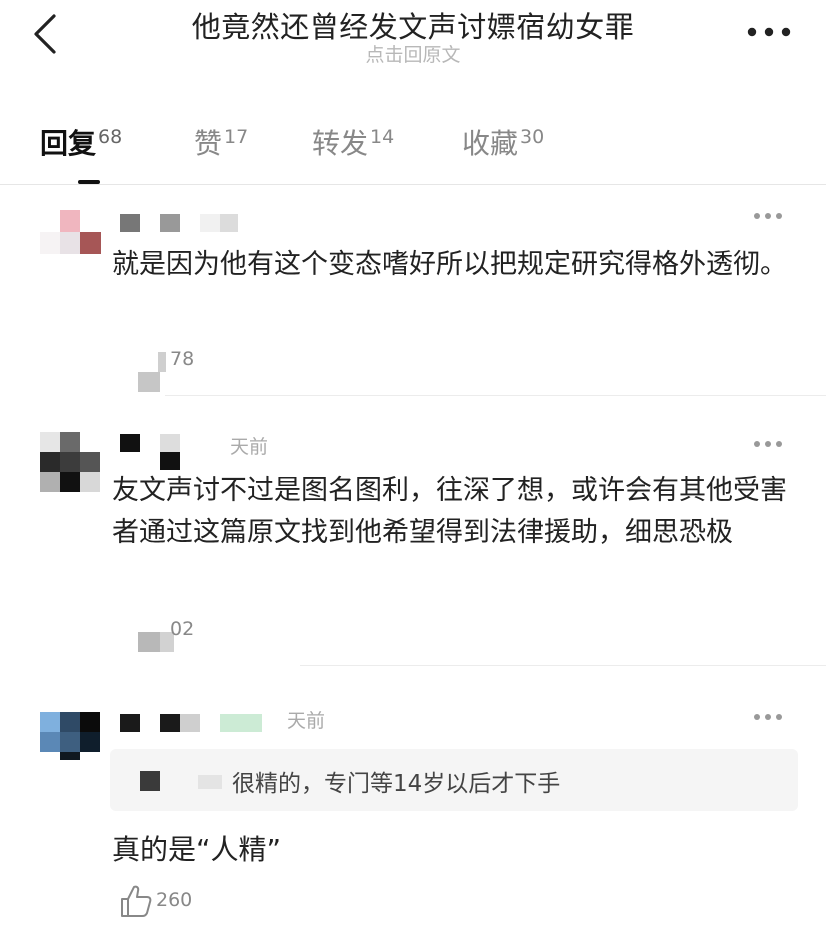 The width and height of the screenshot is (826, 936). What do you see at coordinates (396, 784) in the screenshot?
I see `quoted-text: 很精的，专门等14岁以后才下手` at bounding box center [396, 784].